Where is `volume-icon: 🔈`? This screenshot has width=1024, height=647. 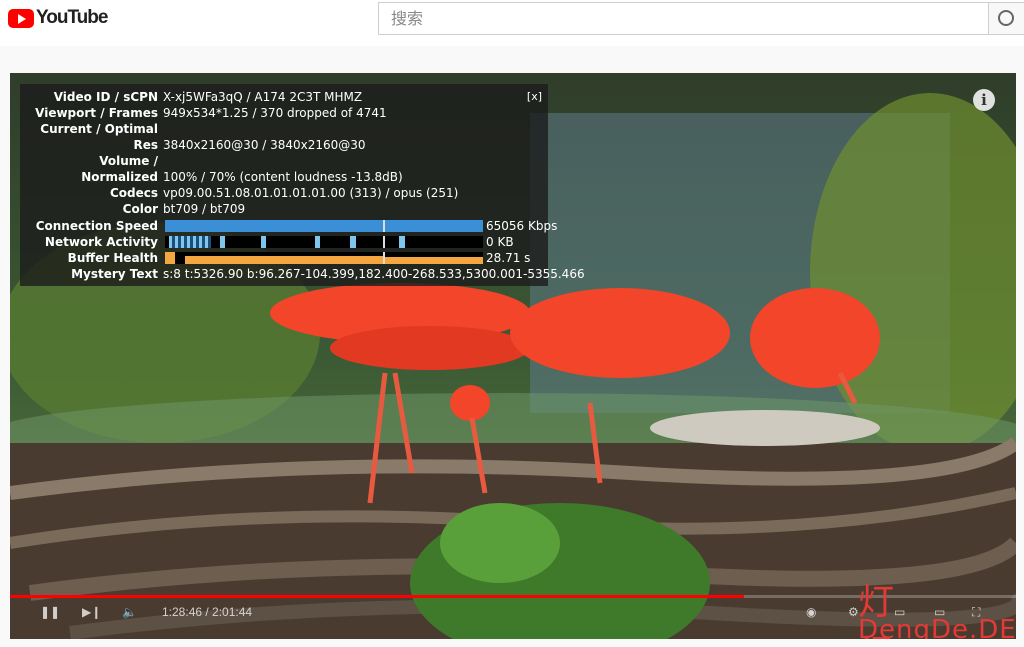 volume-icon: 🔈 is located at coordinates (129, 612).